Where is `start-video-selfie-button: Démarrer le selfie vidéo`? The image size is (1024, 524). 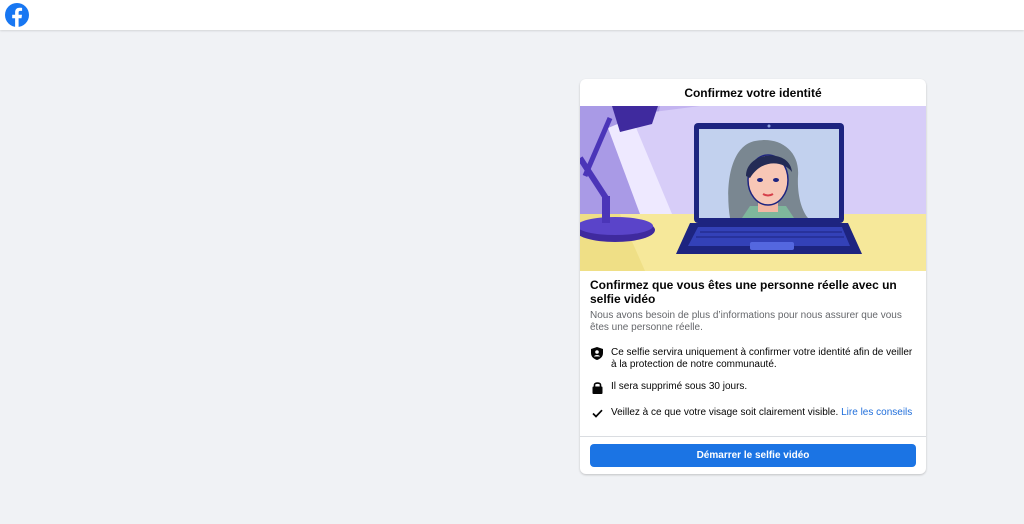
start-video-selfie-button: Démarrer le selfie vidéo is located at coordinates (753, 455).